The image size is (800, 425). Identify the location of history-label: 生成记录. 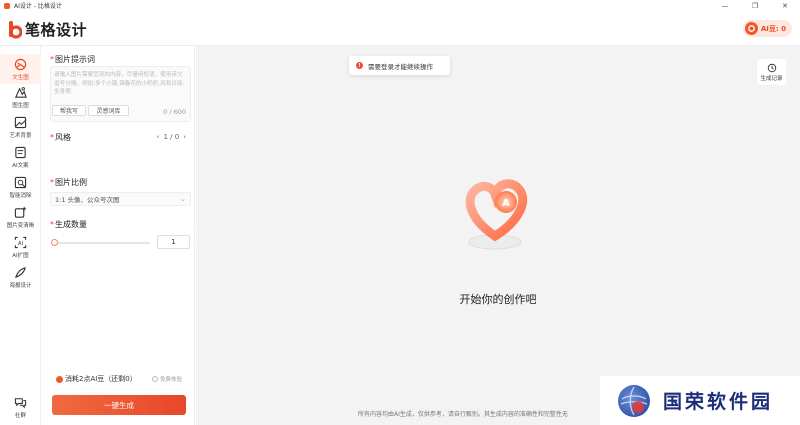
(771, 78).